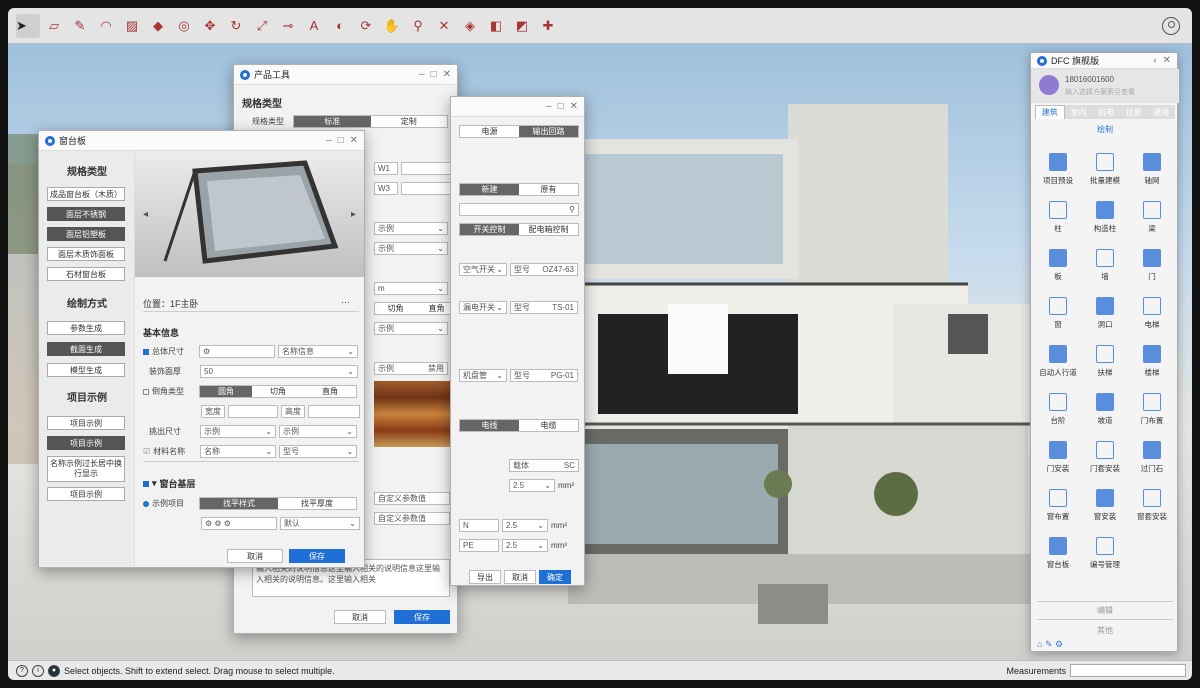 This screenshot has width=1200, height=688. Describe the element at coordinates (489, 425) in the screenshot. I see `seg-wire: 电线` at that location.